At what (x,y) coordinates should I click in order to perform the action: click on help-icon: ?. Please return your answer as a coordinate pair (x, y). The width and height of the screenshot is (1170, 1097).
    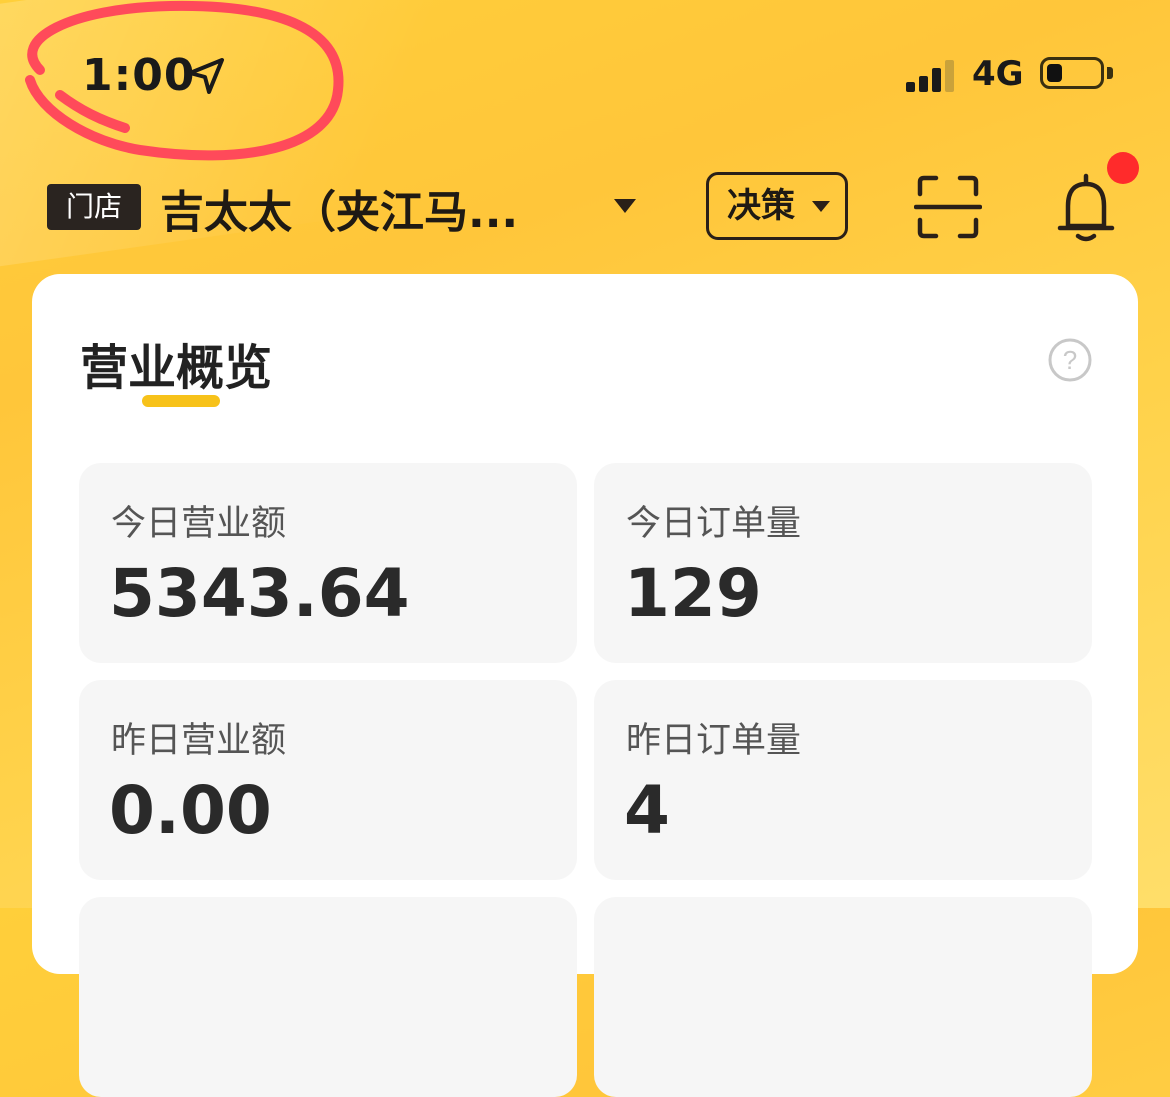
    Looking at the image, I should click on (1070, 360).